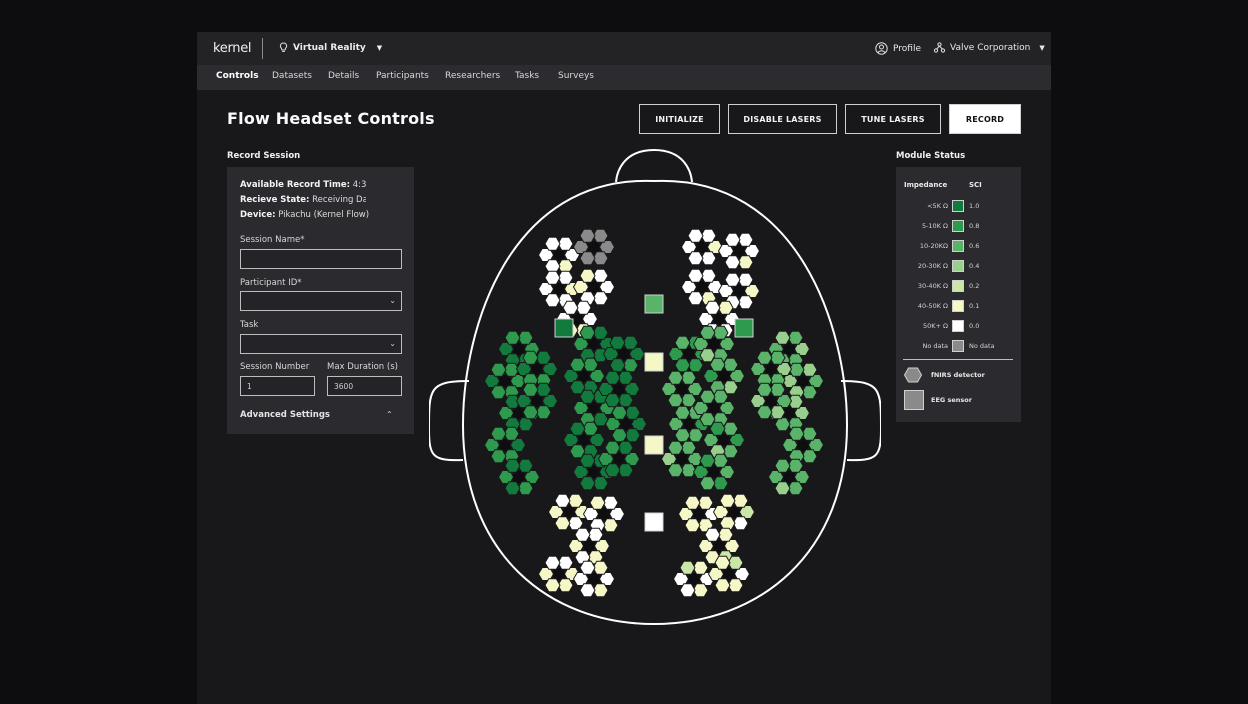 The width and height of the screenshot is (1248, 704). I want to click on module-occipital-left, so click(581, 545).